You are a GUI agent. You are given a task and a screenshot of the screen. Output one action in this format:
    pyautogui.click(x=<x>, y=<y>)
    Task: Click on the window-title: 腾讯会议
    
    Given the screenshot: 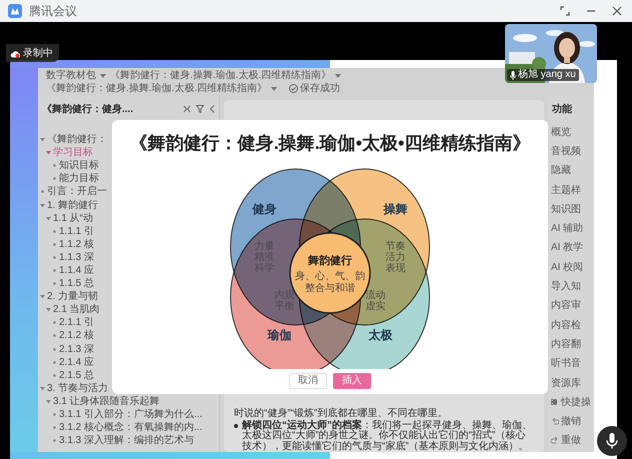 What is the action you would take?
    pyautogui.click(x=53, y=11)
    